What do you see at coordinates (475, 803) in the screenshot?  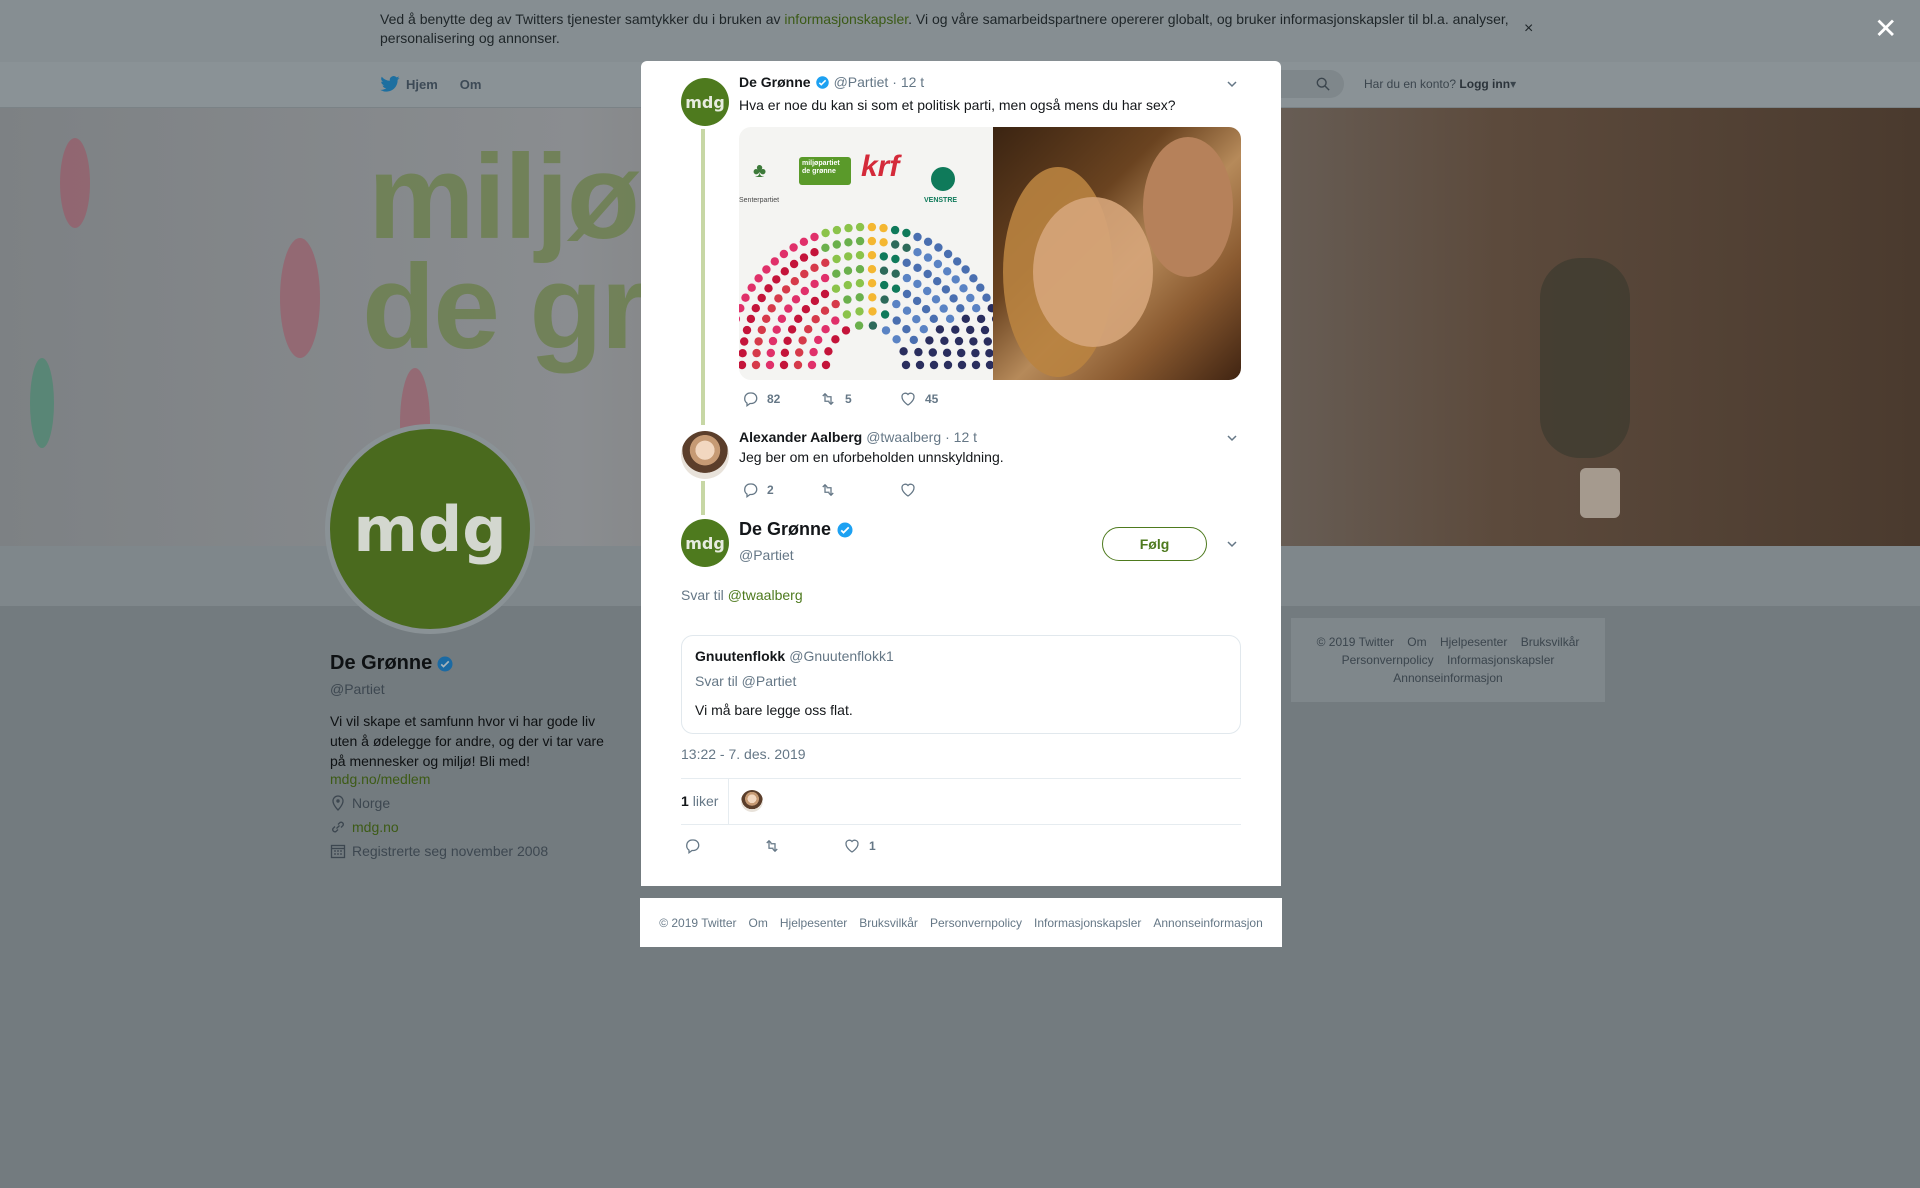 I see `profile-location: Norge` at bounding box center [475, 803].